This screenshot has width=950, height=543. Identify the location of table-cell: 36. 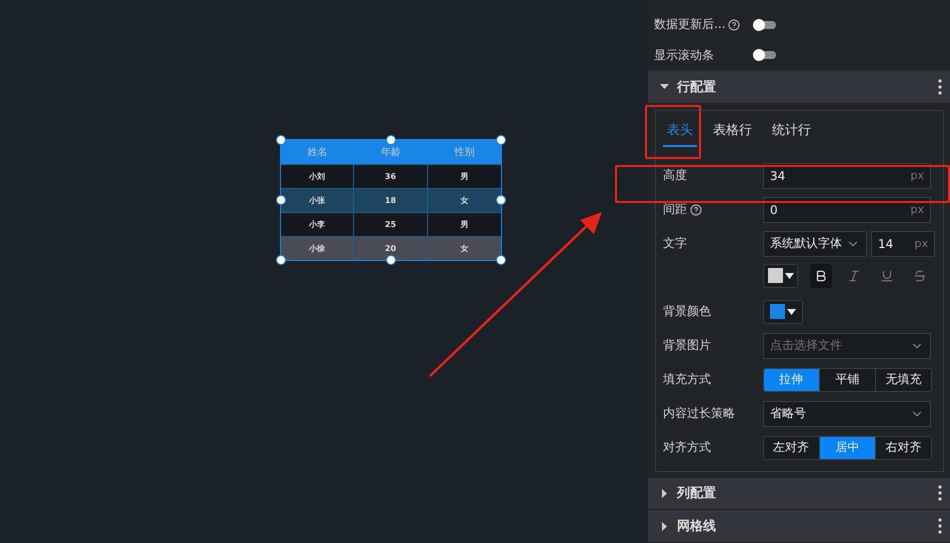
(391, 176).